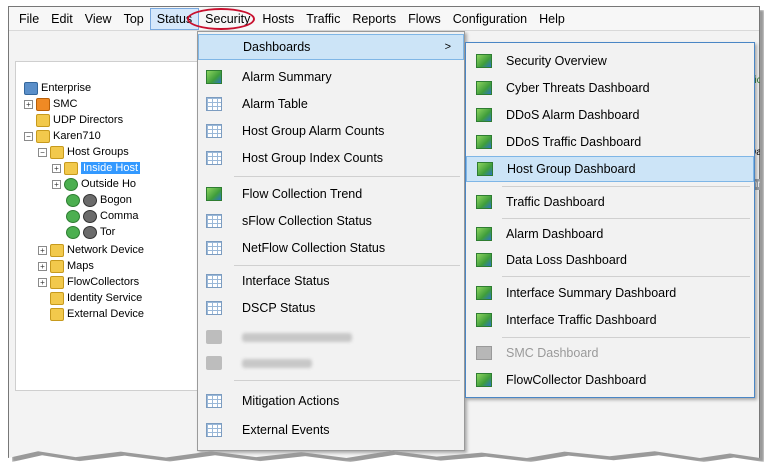  I want to click on menu-item-mitigation-actions: Mitigation Actions, so click(331, 401).